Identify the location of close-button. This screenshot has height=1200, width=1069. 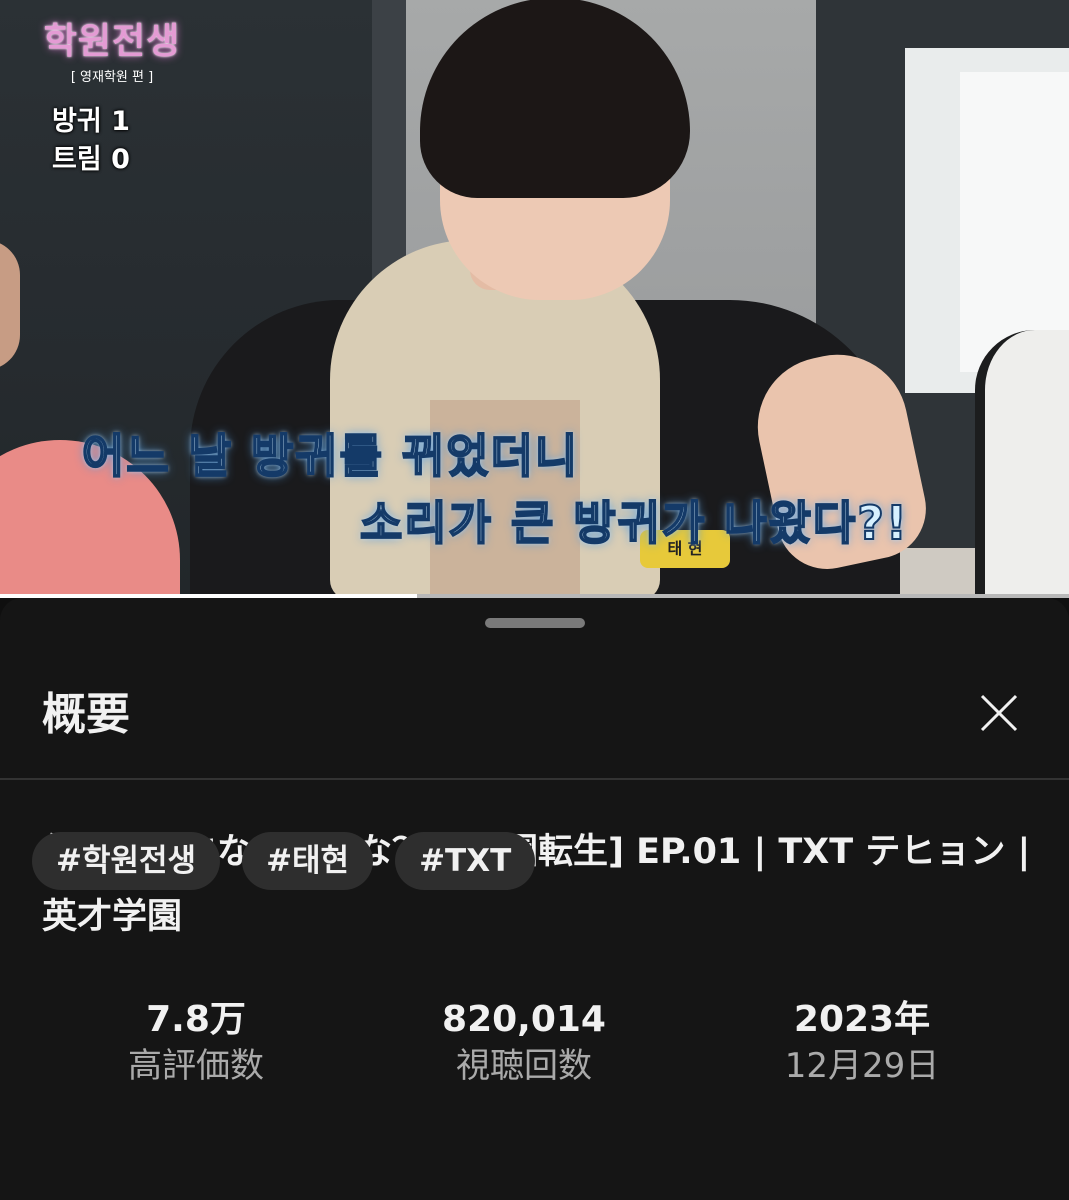
(999, 713).